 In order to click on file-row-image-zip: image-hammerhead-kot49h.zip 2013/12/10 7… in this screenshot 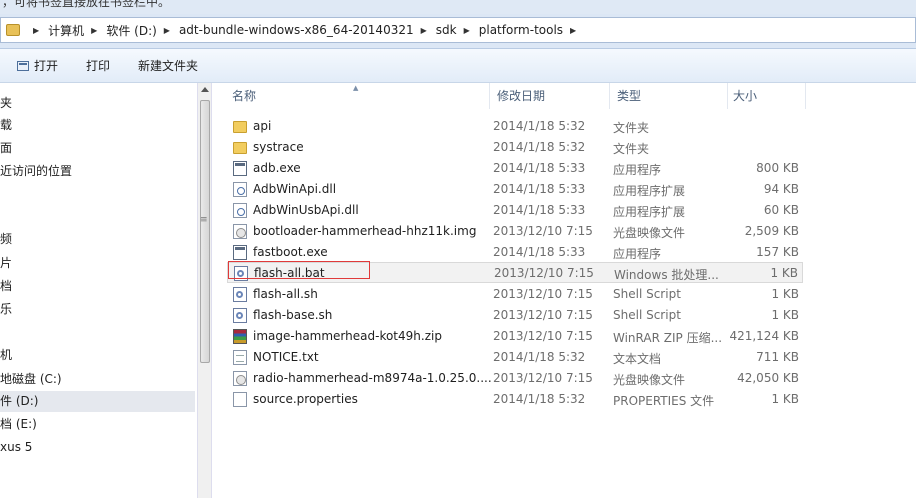, I will do `click(515, 336)`.